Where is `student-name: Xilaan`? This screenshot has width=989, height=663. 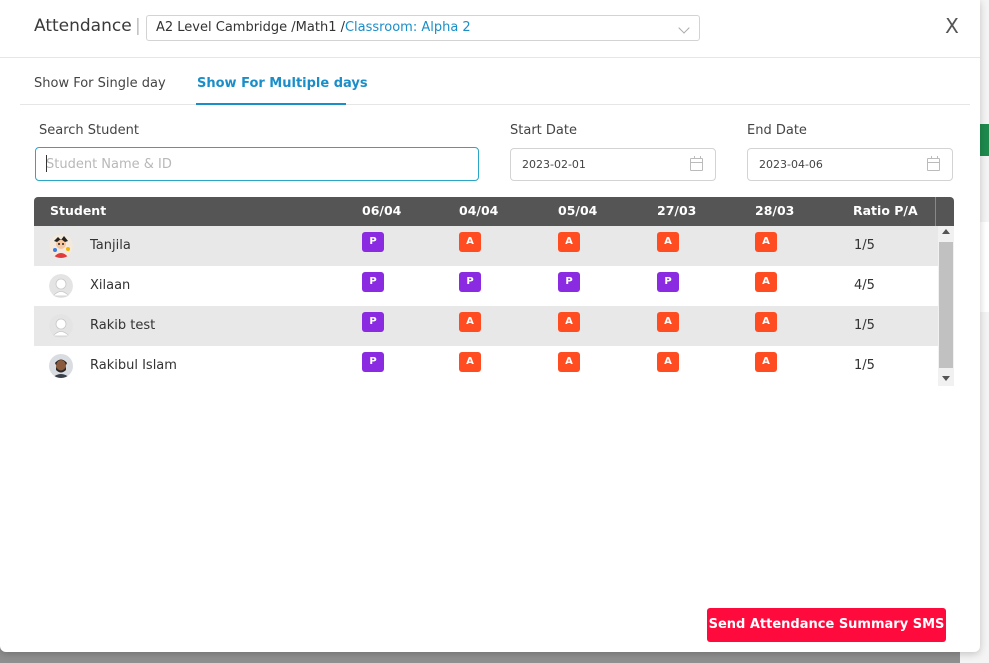 student-name: Xilaan is located at coordinates (110, 285).